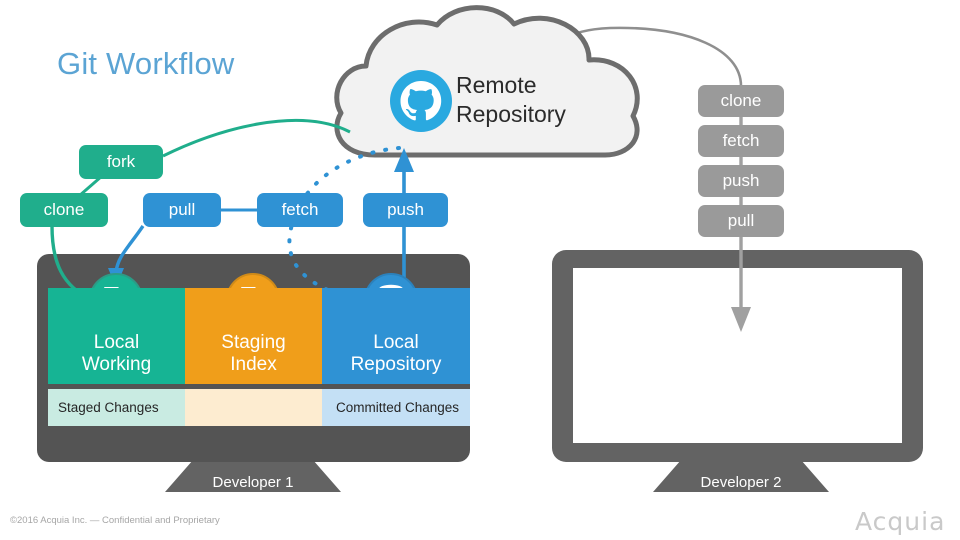  Describe the element at coordinates (900, 521) in the screenshot. I see `acquia-logo: Acquia` at that location.